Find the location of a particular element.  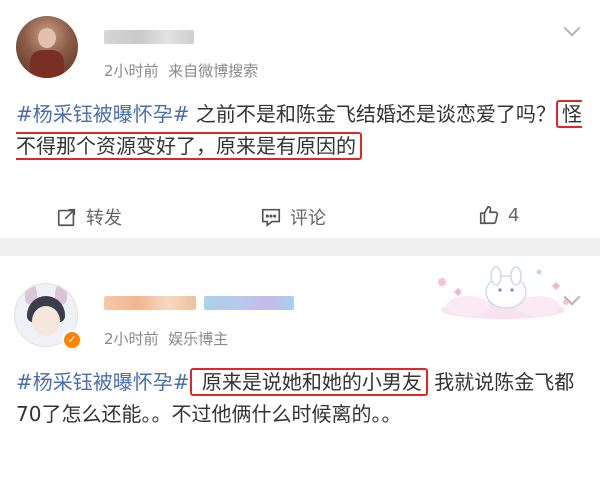

card-decoration is located at coordinates (503, 292).